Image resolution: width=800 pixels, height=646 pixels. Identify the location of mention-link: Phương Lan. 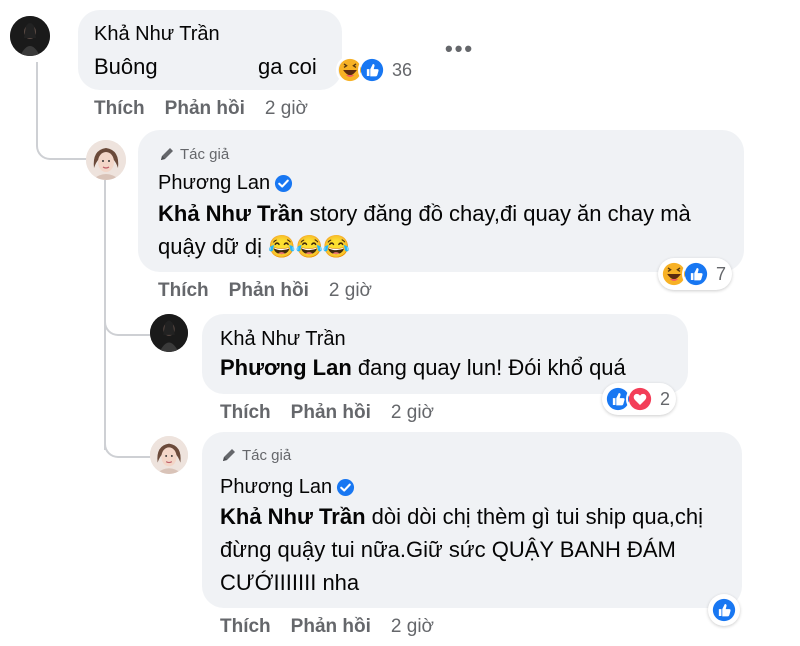
(286, 367).